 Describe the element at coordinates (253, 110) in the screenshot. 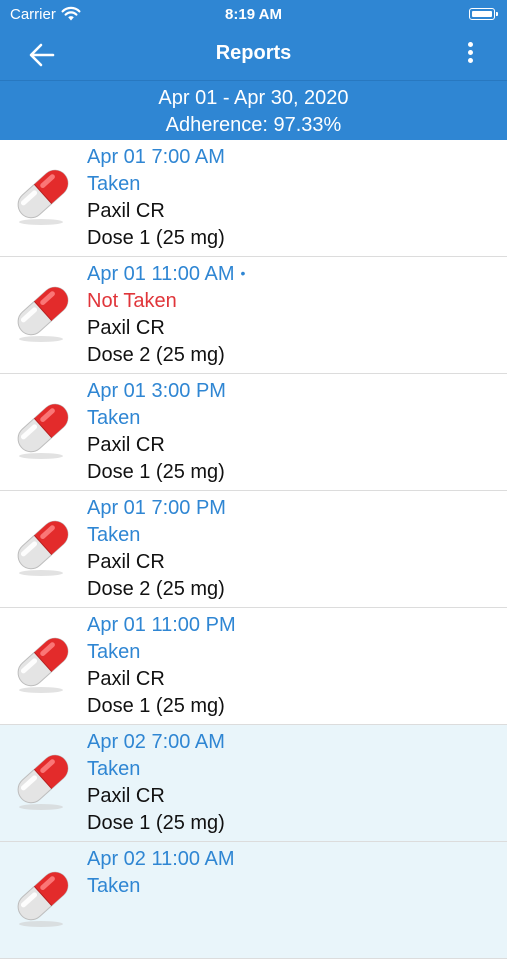

I see `report-summary: Apr 01 - Apr 30, 2020 Adherence: 97.33%` at that location.